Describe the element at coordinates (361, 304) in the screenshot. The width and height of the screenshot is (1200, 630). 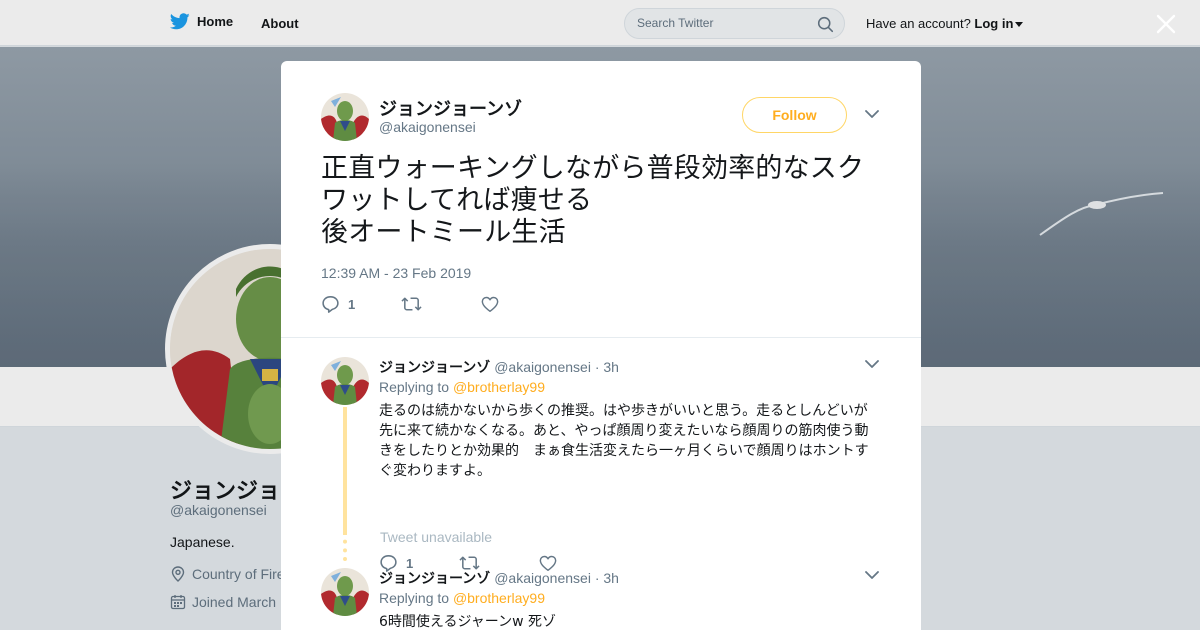
I see `reply-button: 1` at that location.